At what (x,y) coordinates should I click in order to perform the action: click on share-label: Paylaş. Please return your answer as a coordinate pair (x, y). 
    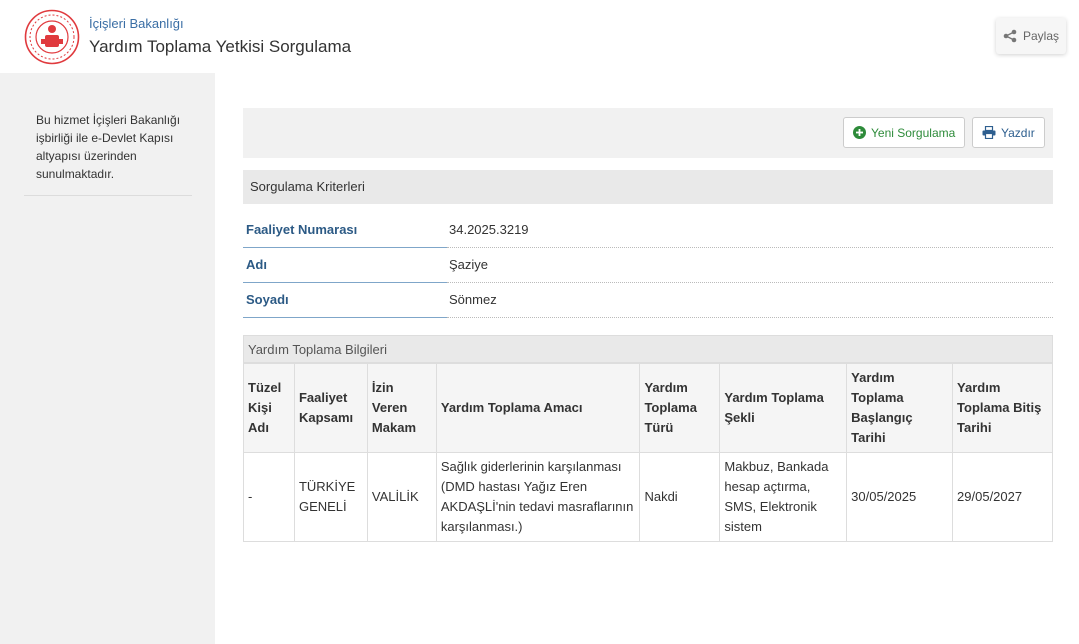
    Looking at the image, I should click on (1041, 36).